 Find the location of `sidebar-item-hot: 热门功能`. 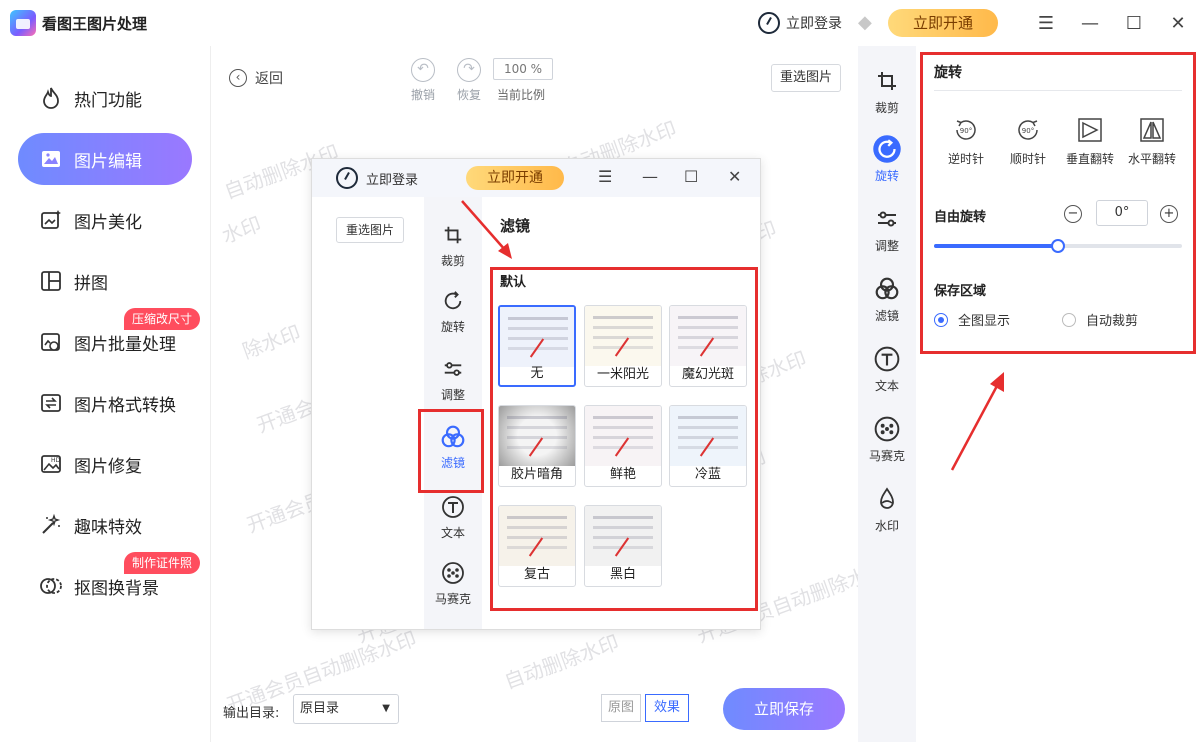

sidebar-item-hot: 热门功能 is located at coordinates (105, 98).